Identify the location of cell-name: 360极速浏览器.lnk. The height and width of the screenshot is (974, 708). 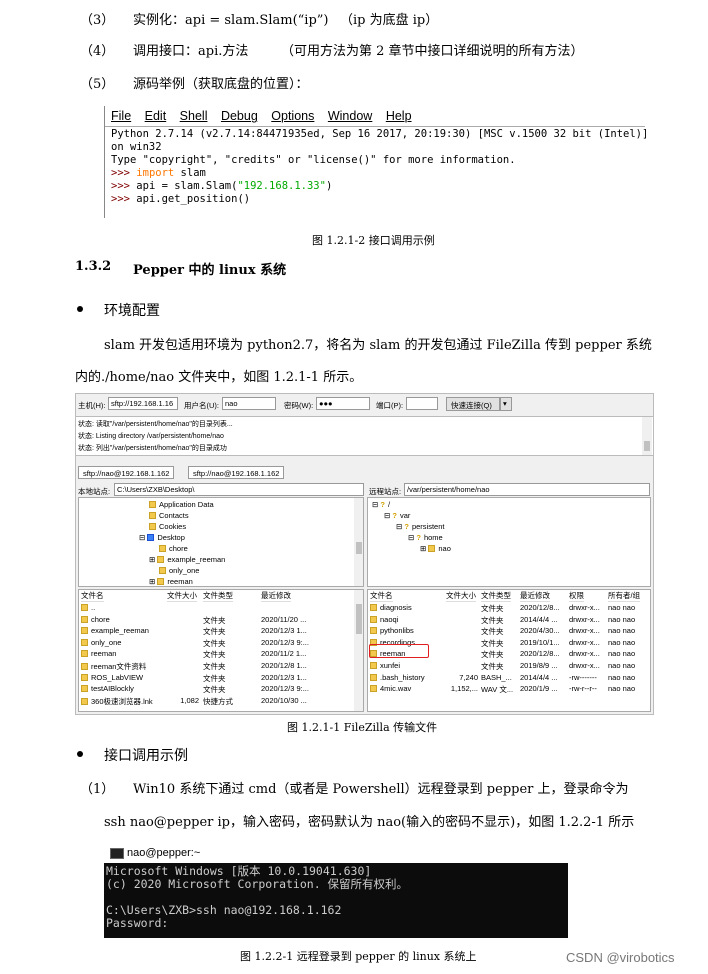
(123, 701).